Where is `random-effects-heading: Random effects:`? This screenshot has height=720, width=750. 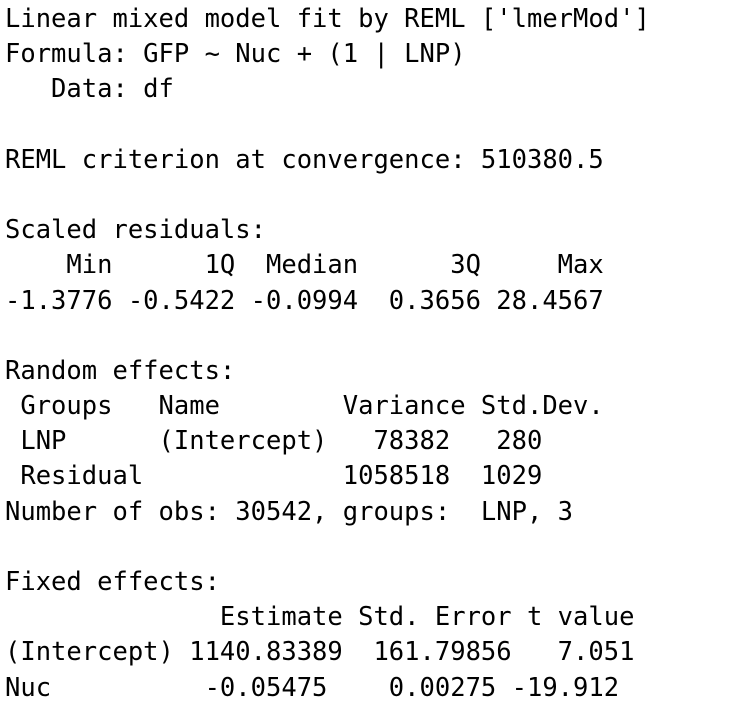 random-effects-heading: Random effects: is located at coordinates (120, 370).